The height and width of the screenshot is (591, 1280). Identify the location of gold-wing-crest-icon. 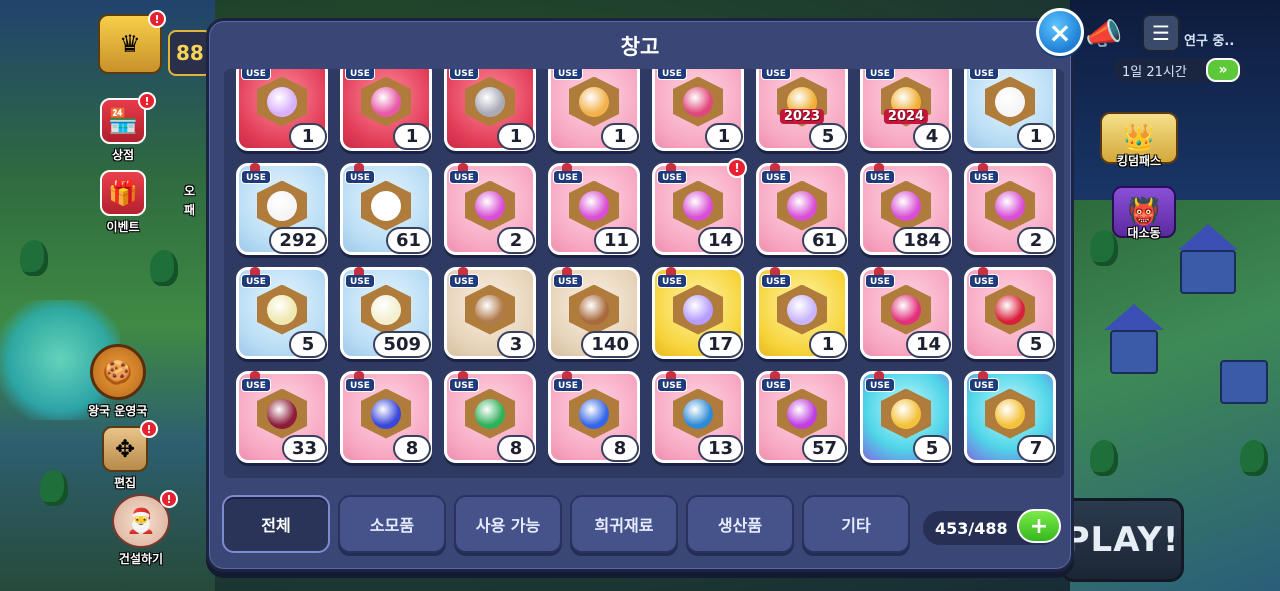
(906, 414).